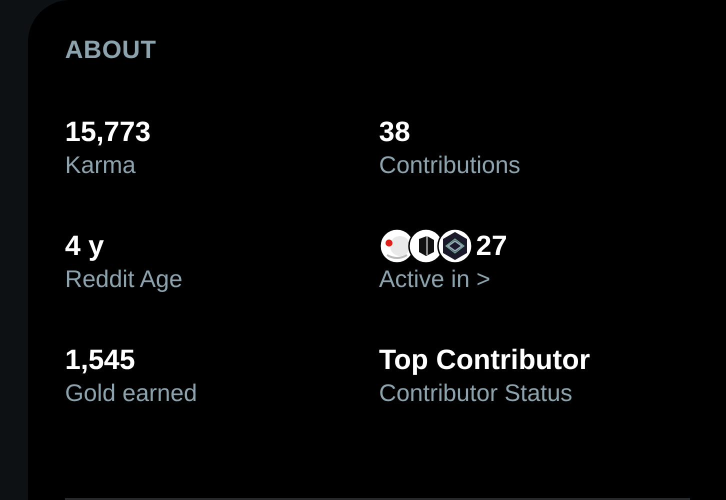 The width and height of the screenshot is (726, 500). Describe the element at coordinates (100, 360) in the screenshot. I see `stat-value: 1,545` at that location.